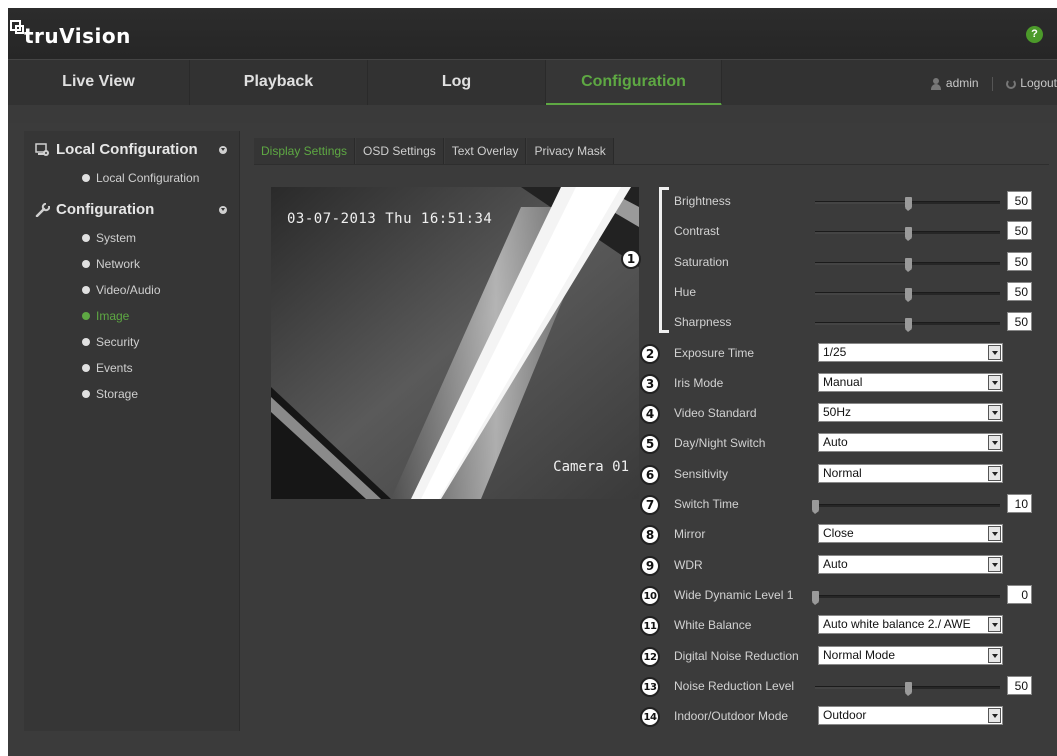 Image resolution: width=1057 pixels, height=756 pixels. I want to click on dropdown-select: Normal Mode, so click(910, 655).